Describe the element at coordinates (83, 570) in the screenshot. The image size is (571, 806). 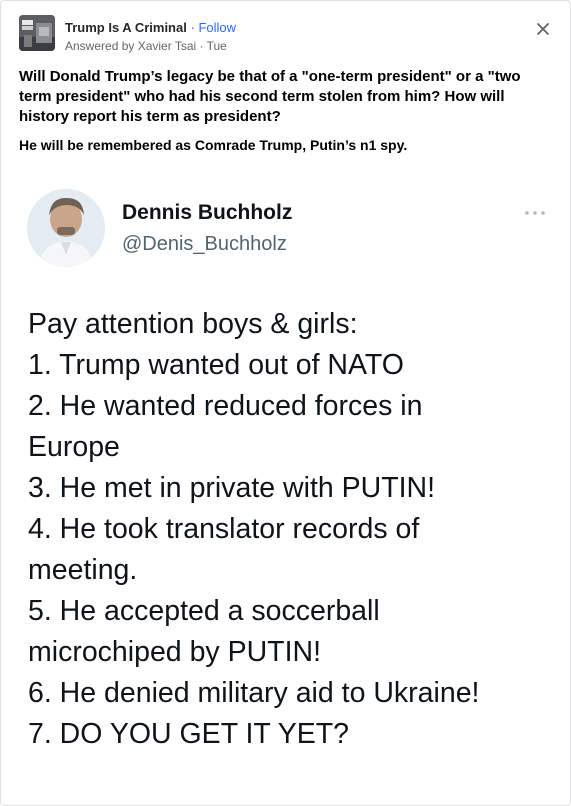
I see `tweet-line: meeting.` at that location.